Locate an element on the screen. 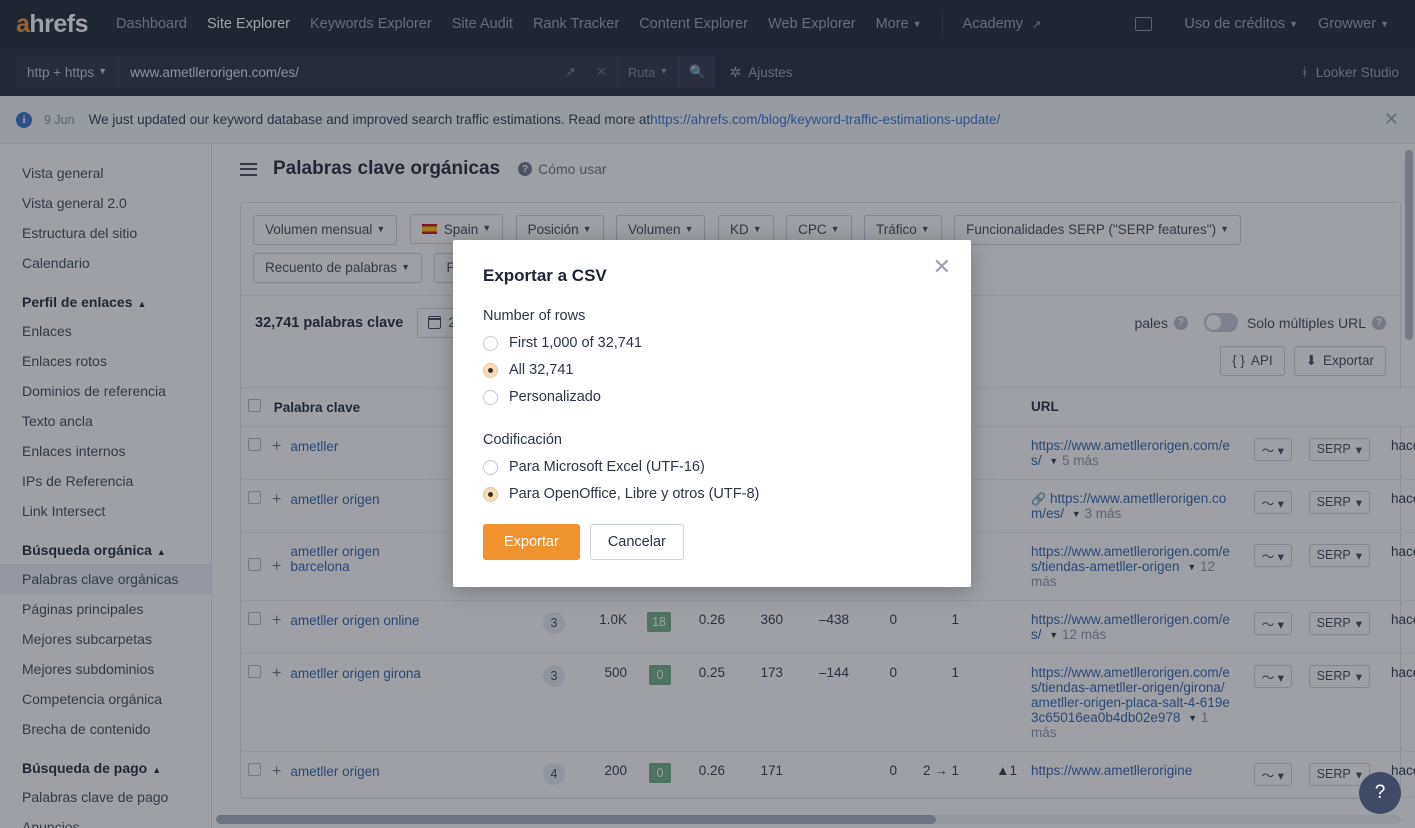 This screenshot has width=1415, height=828. radio-label: Para OpenOffice, Libre y otros (UTF-8) is located at coordinates (634, 494).